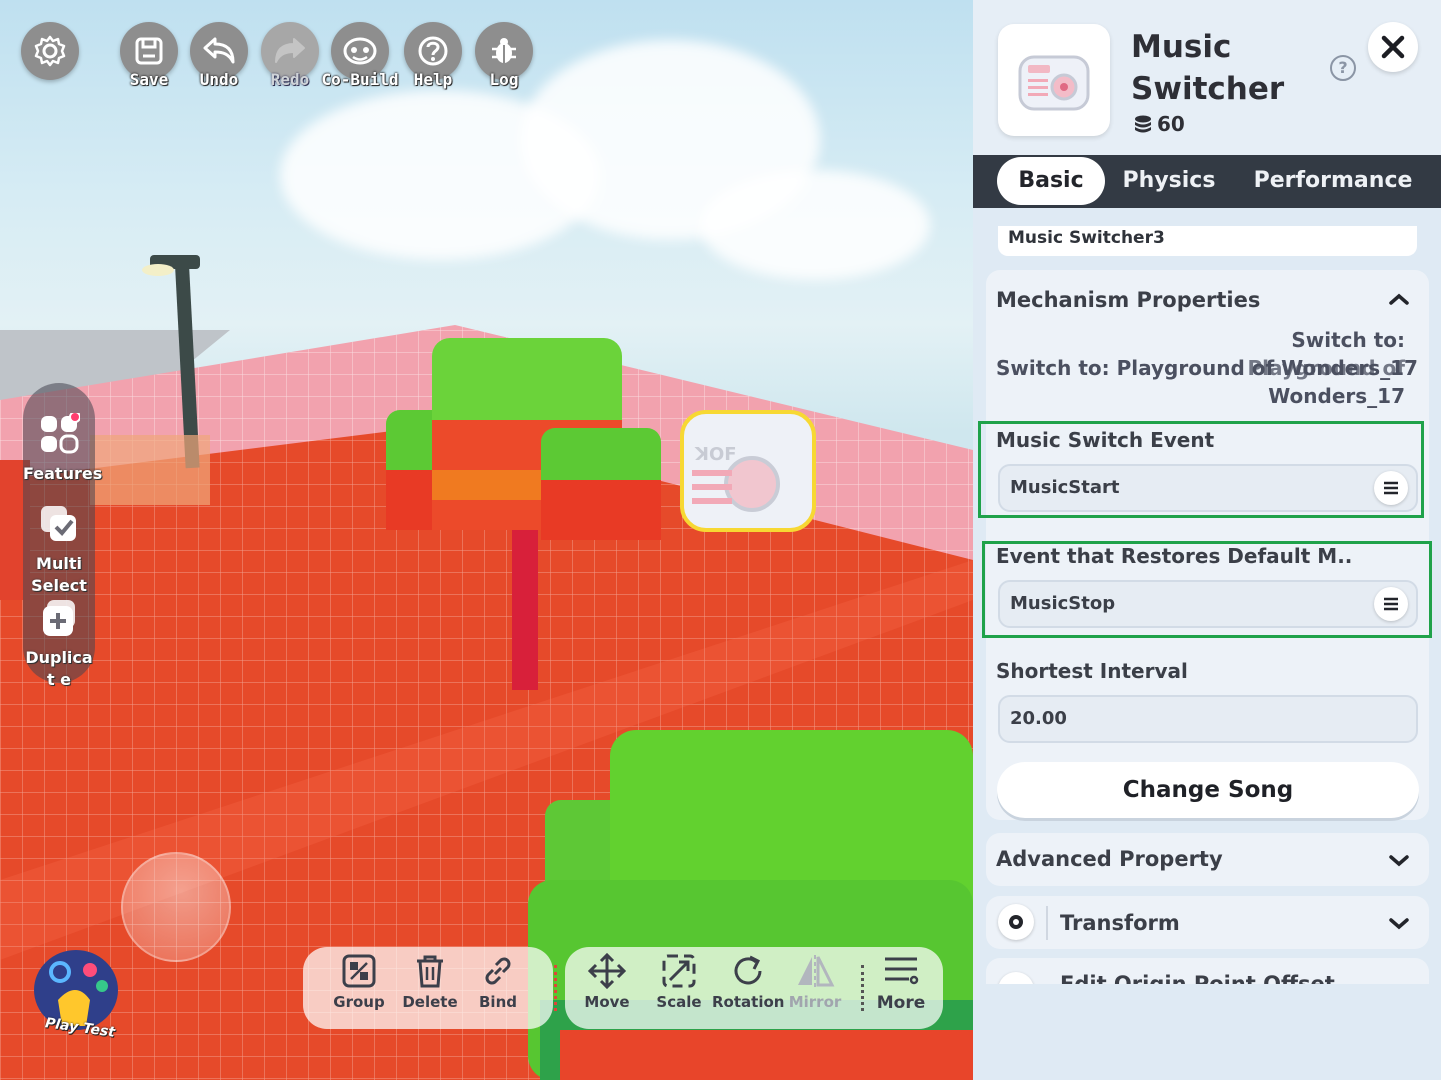 This screenshot has height=1080, width=1441. What do you see at coordinates (1047, 923) in the screenshot?
I see `transform-divider` at bounding box center [1047, 923].